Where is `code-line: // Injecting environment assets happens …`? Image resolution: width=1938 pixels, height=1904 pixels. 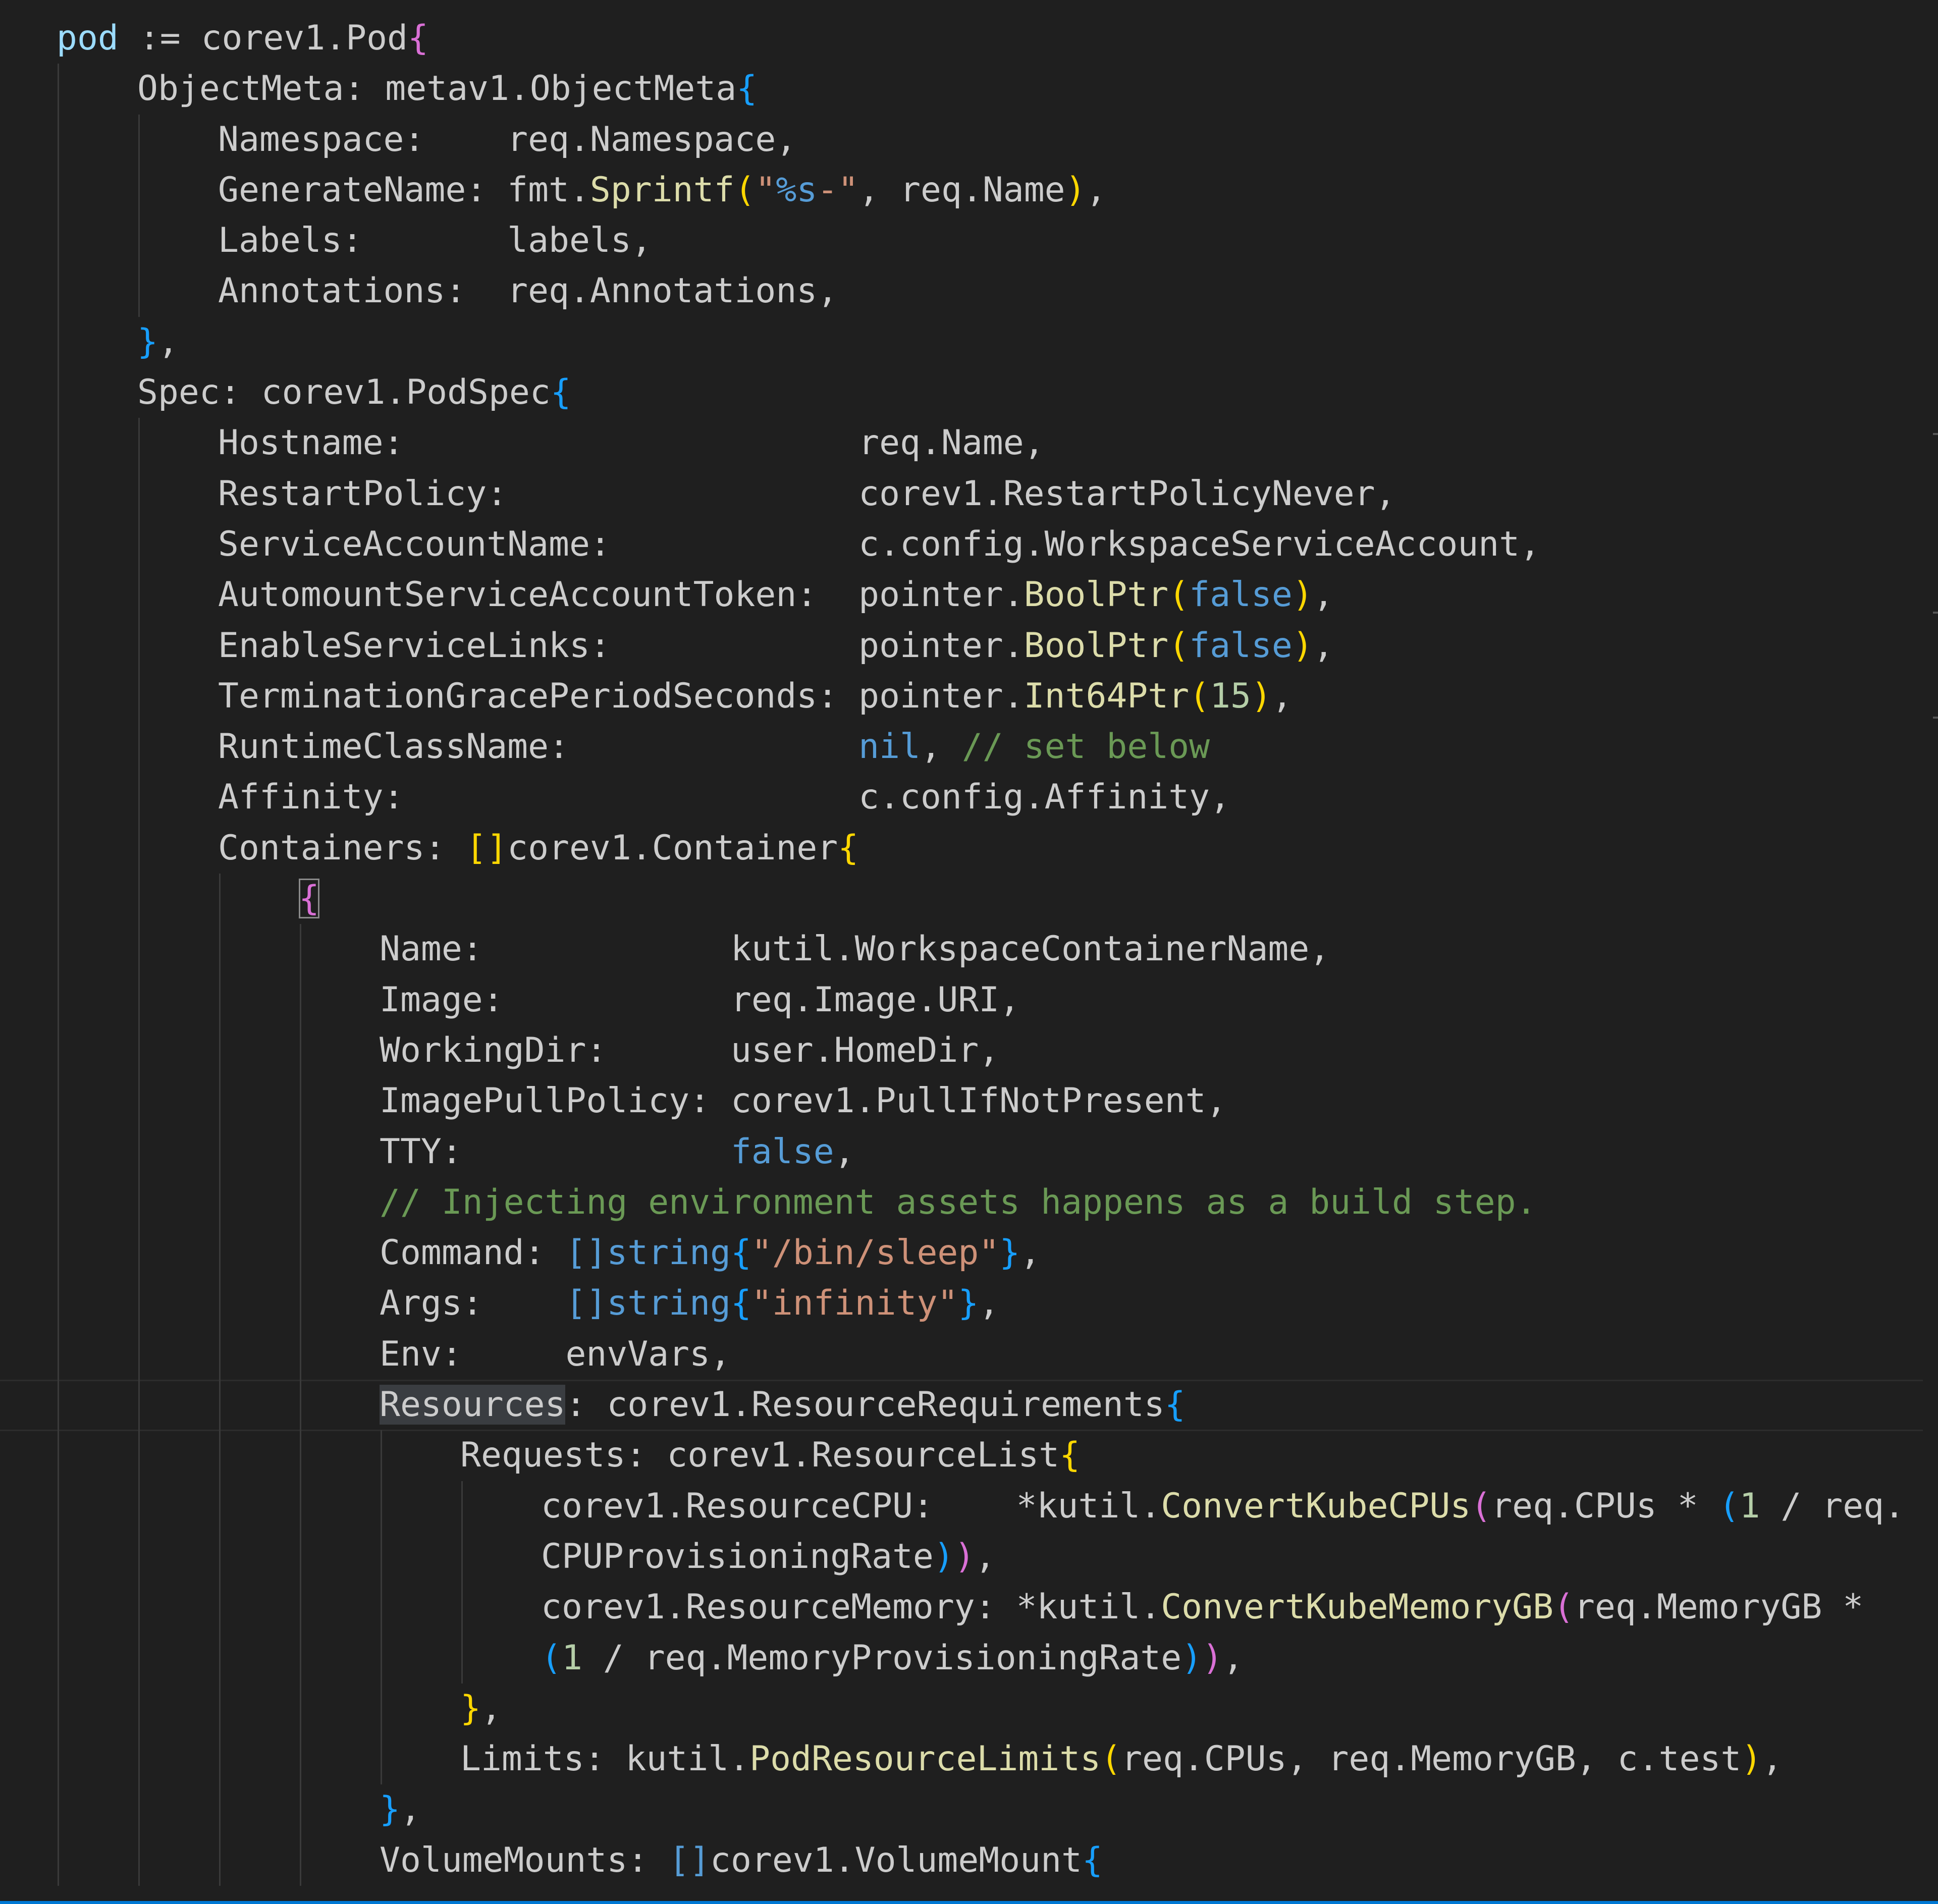 code-line: // Injecting environment assets happens … is located at coordinates (969, 1203).